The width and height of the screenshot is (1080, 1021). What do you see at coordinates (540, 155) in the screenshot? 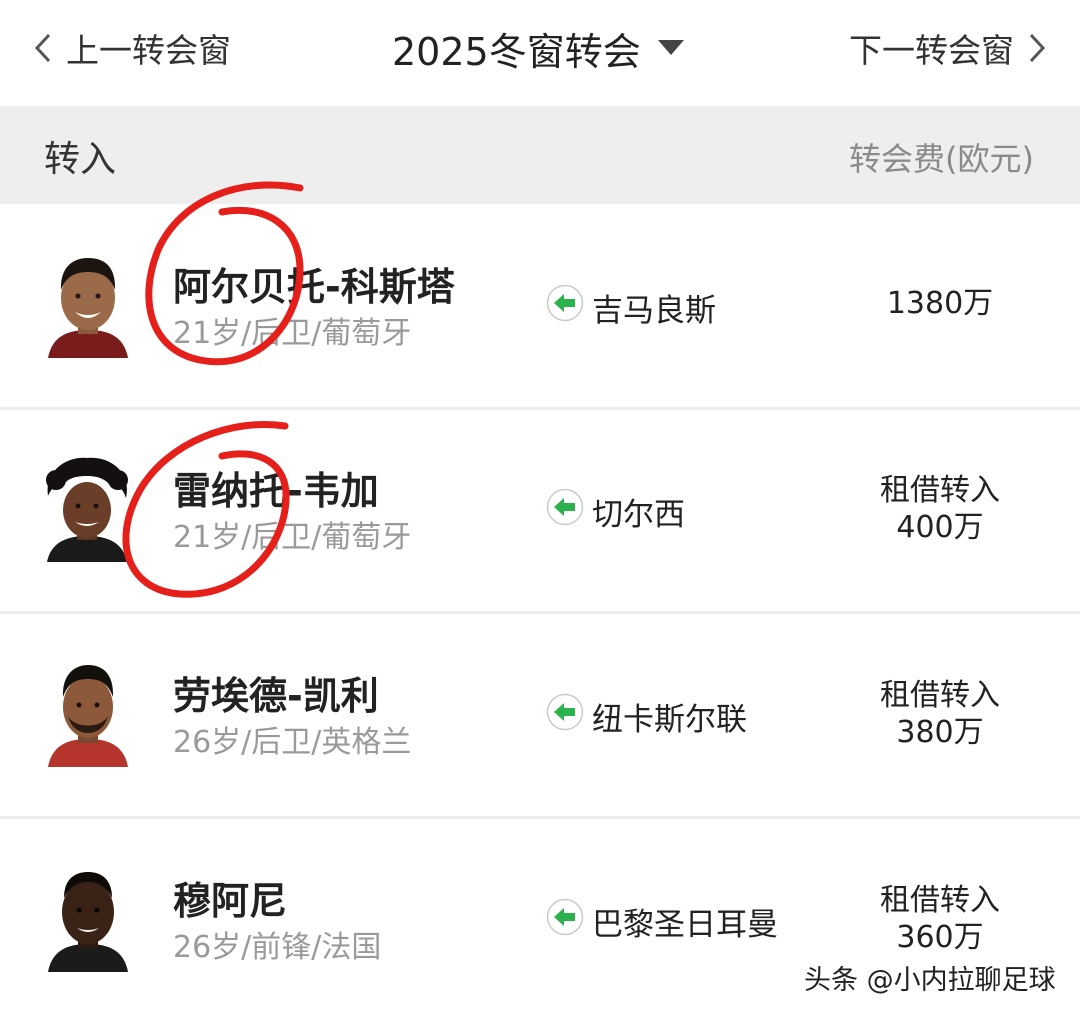
I see `section-header: 转入 转会费(欧元)` at bounding box center [540, 155].